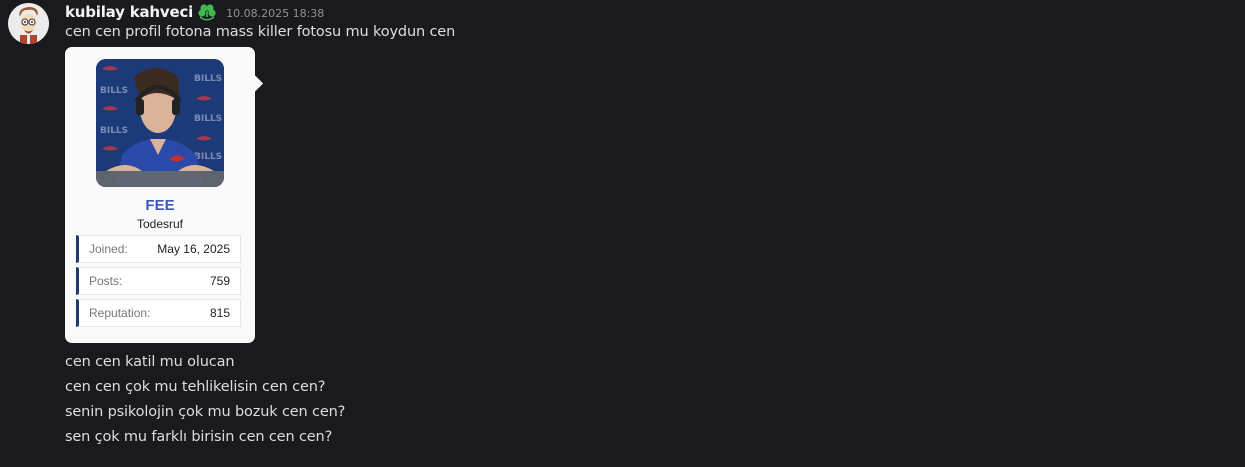  What do you see at coordinates (199, 437) in the screenshot?
I see `message-text-line: sen çok mu farklı birisin cen cen cen?` at bounding box center [199, 437].